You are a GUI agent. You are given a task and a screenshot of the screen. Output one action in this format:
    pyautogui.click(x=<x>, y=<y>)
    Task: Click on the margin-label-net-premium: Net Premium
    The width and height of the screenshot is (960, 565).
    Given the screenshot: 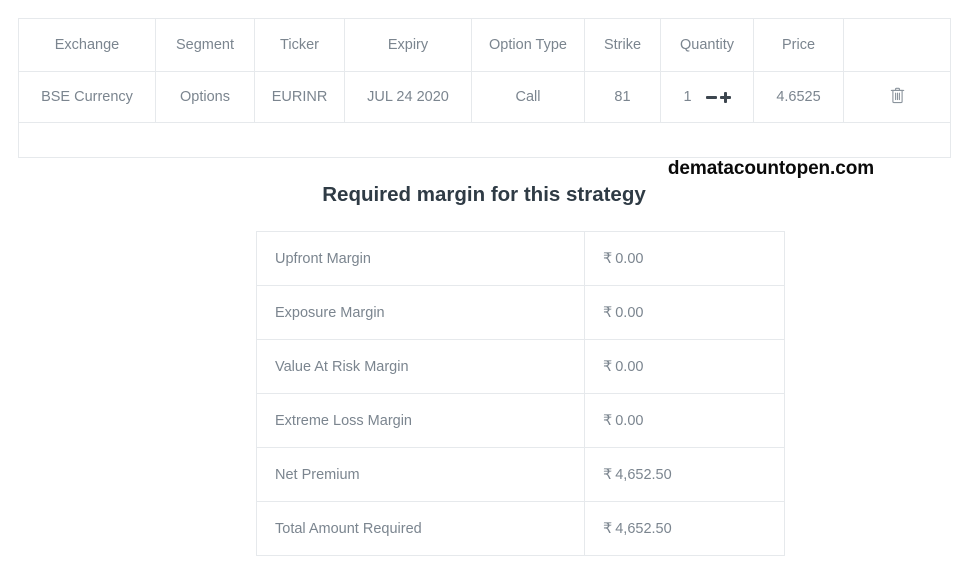 What is the action you would take?
    pyautogui.click(x=420, y=474)
    